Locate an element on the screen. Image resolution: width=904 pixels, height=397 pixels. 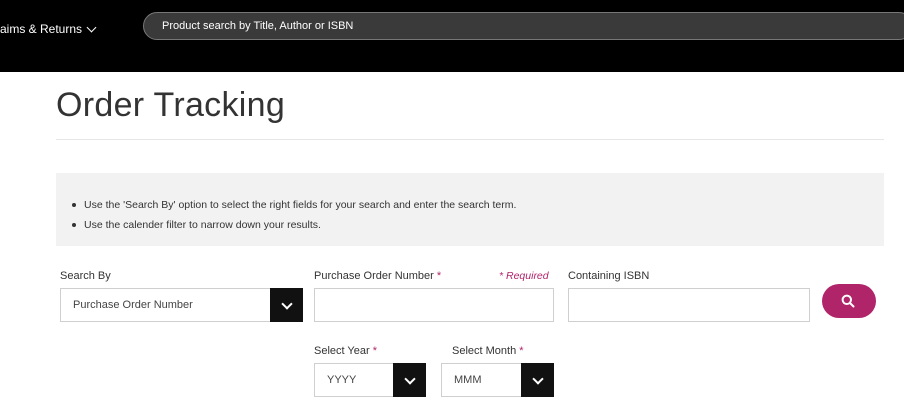
required-note: * Required is located at coordinates (524, 276).